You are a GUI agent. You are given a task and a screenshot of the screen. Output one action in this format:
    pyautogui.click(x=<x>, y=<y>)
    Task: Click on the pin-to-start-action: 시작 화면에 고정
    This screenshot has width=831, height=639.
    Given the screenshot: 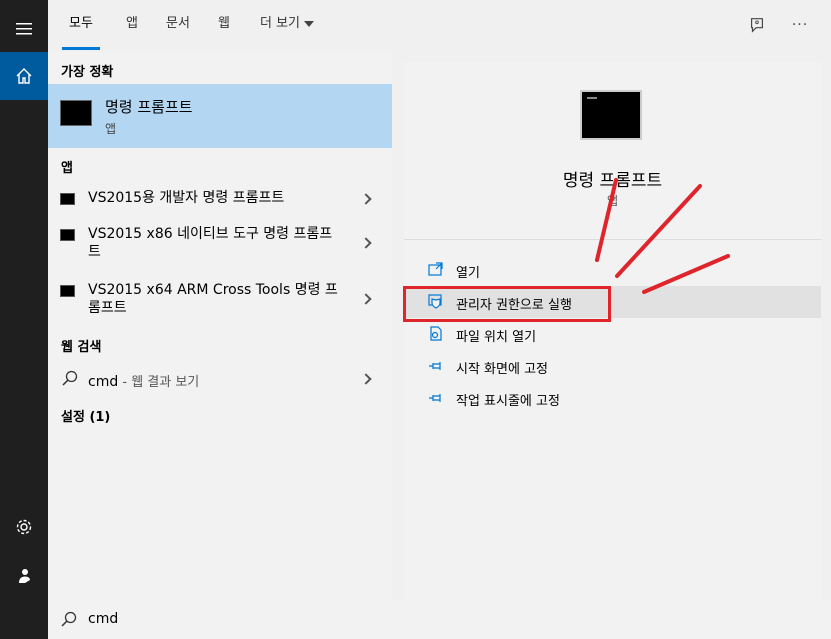 What is the action you would take?
    pyautogui.click(x=612, y=366)
    